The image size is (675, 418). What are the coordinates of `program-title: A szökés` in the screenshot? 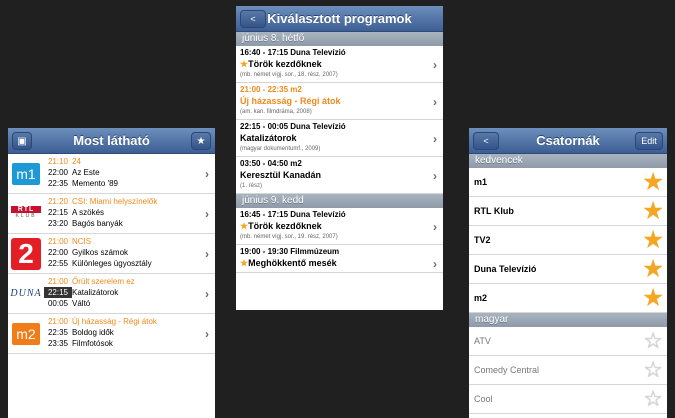 It's located at (88, 212).